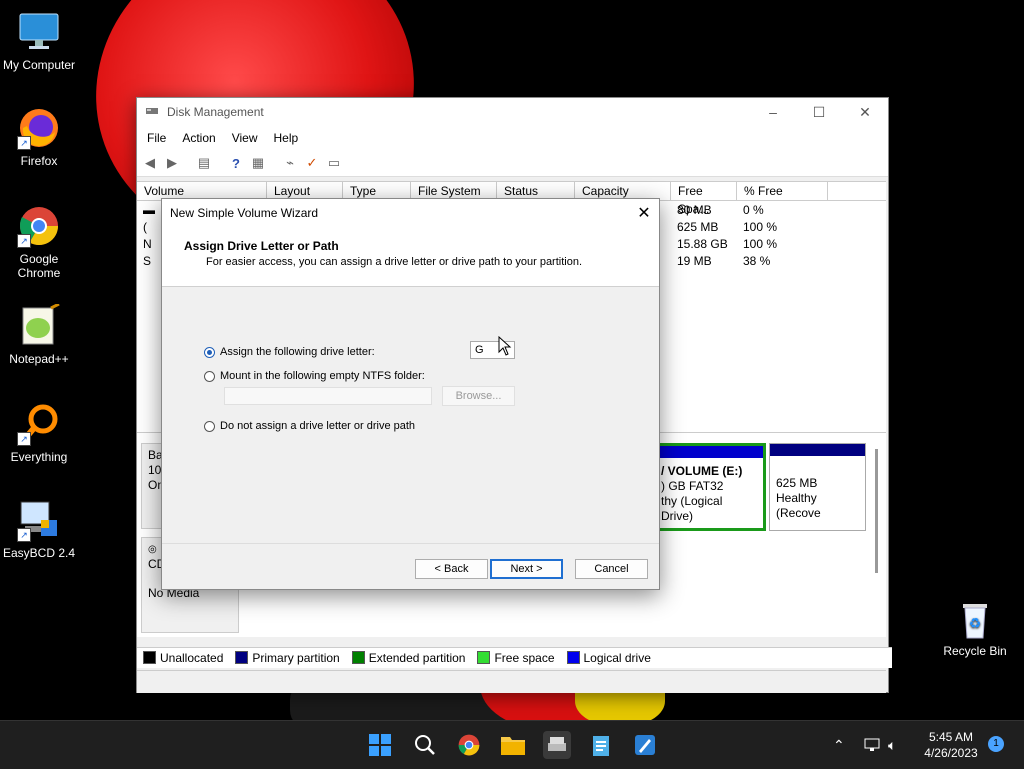 The width and height of the screenshot is (1024, 769). Describe the element at coordinates (261, 246) in the screenshot. I see `wizard-heading: Assign Drive Letter or Path` at that location.